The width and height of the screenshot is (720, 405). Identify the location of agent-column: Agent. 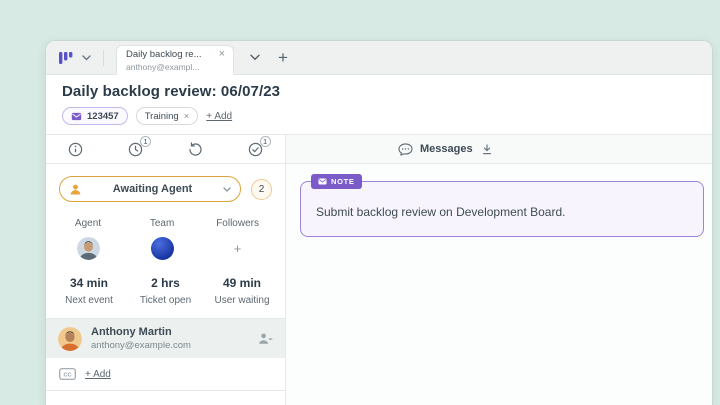
(88, 239).